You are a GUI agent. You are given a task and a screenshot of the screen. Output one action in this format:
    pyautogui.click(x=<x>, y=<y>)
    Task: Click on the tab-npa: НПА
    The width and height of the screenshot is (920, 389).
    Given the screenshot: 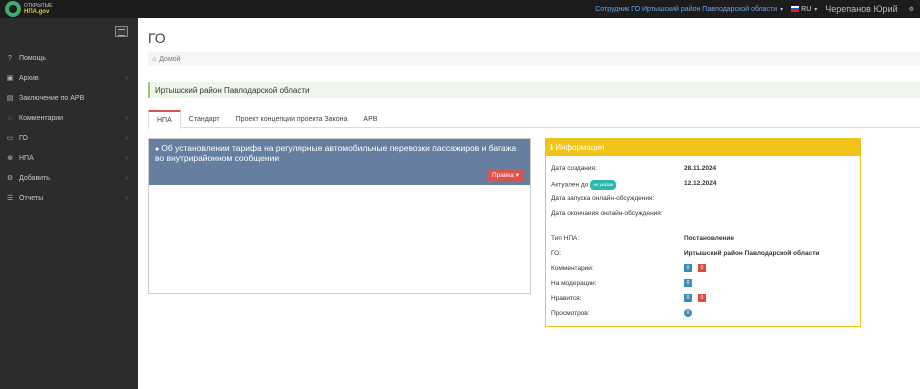 What is the action you would take?
    pyautogui.click(x=164, y=119)
    